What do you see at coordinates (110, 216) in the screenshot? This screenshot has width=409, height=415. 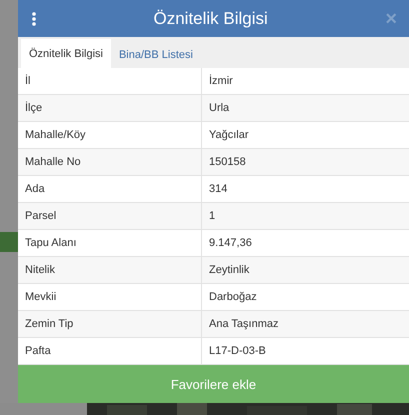 I see `table-cell: Parsel` at bounding box center [110, 216].